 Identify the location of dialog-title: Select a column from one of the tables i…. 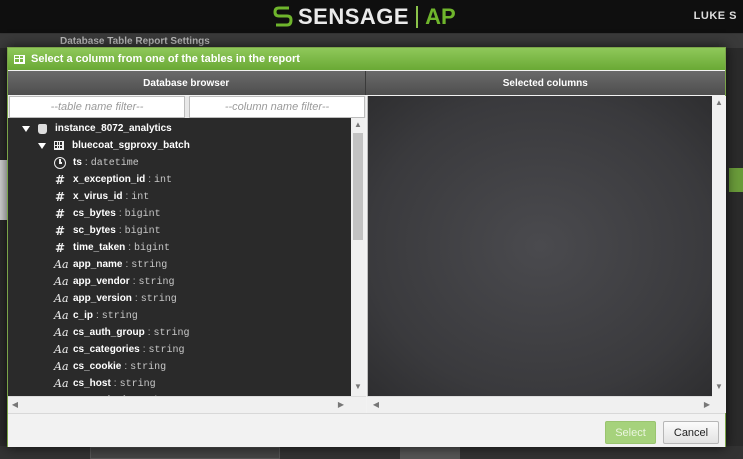
(165, 59).